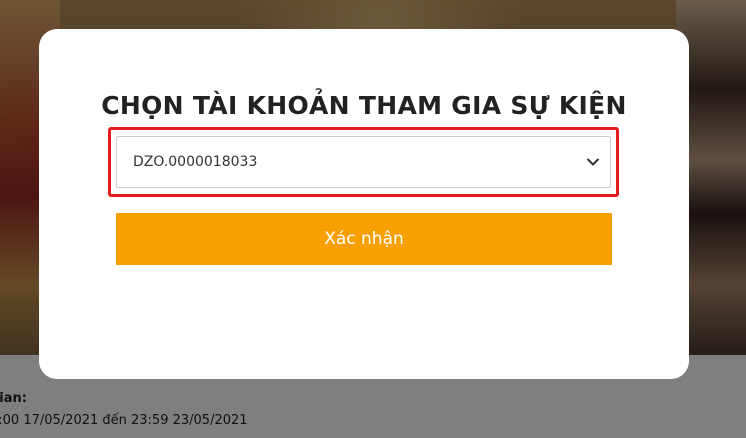  What do you see at coordinates (593, 162) in the screenshot?
I see `chevron-down-icon` at bounding box center [593, 162].